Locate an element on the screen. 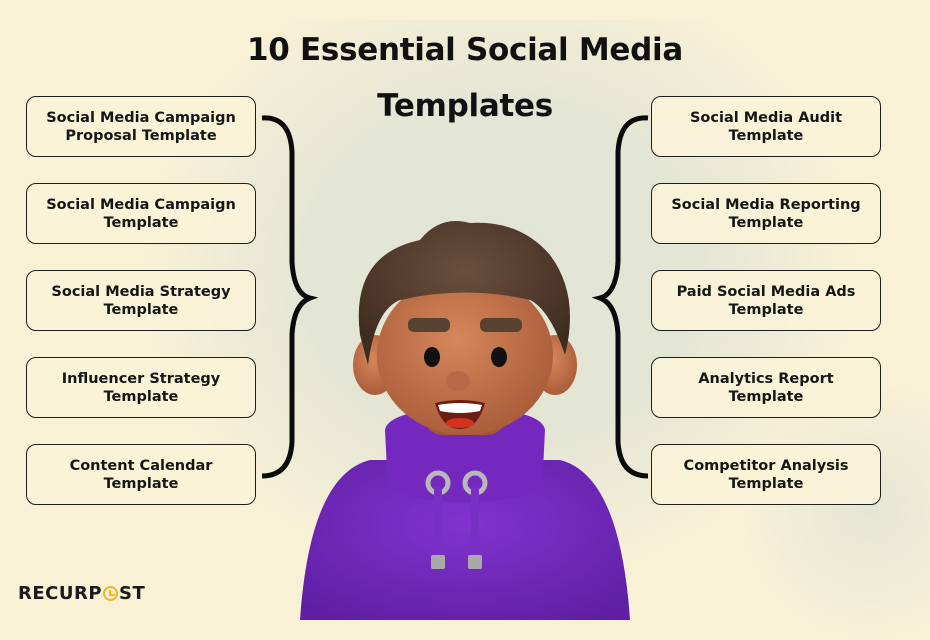 The image size is (930, 640). template-box-left-3: Social Media Strategy Template is located at coordinates (141, 300).